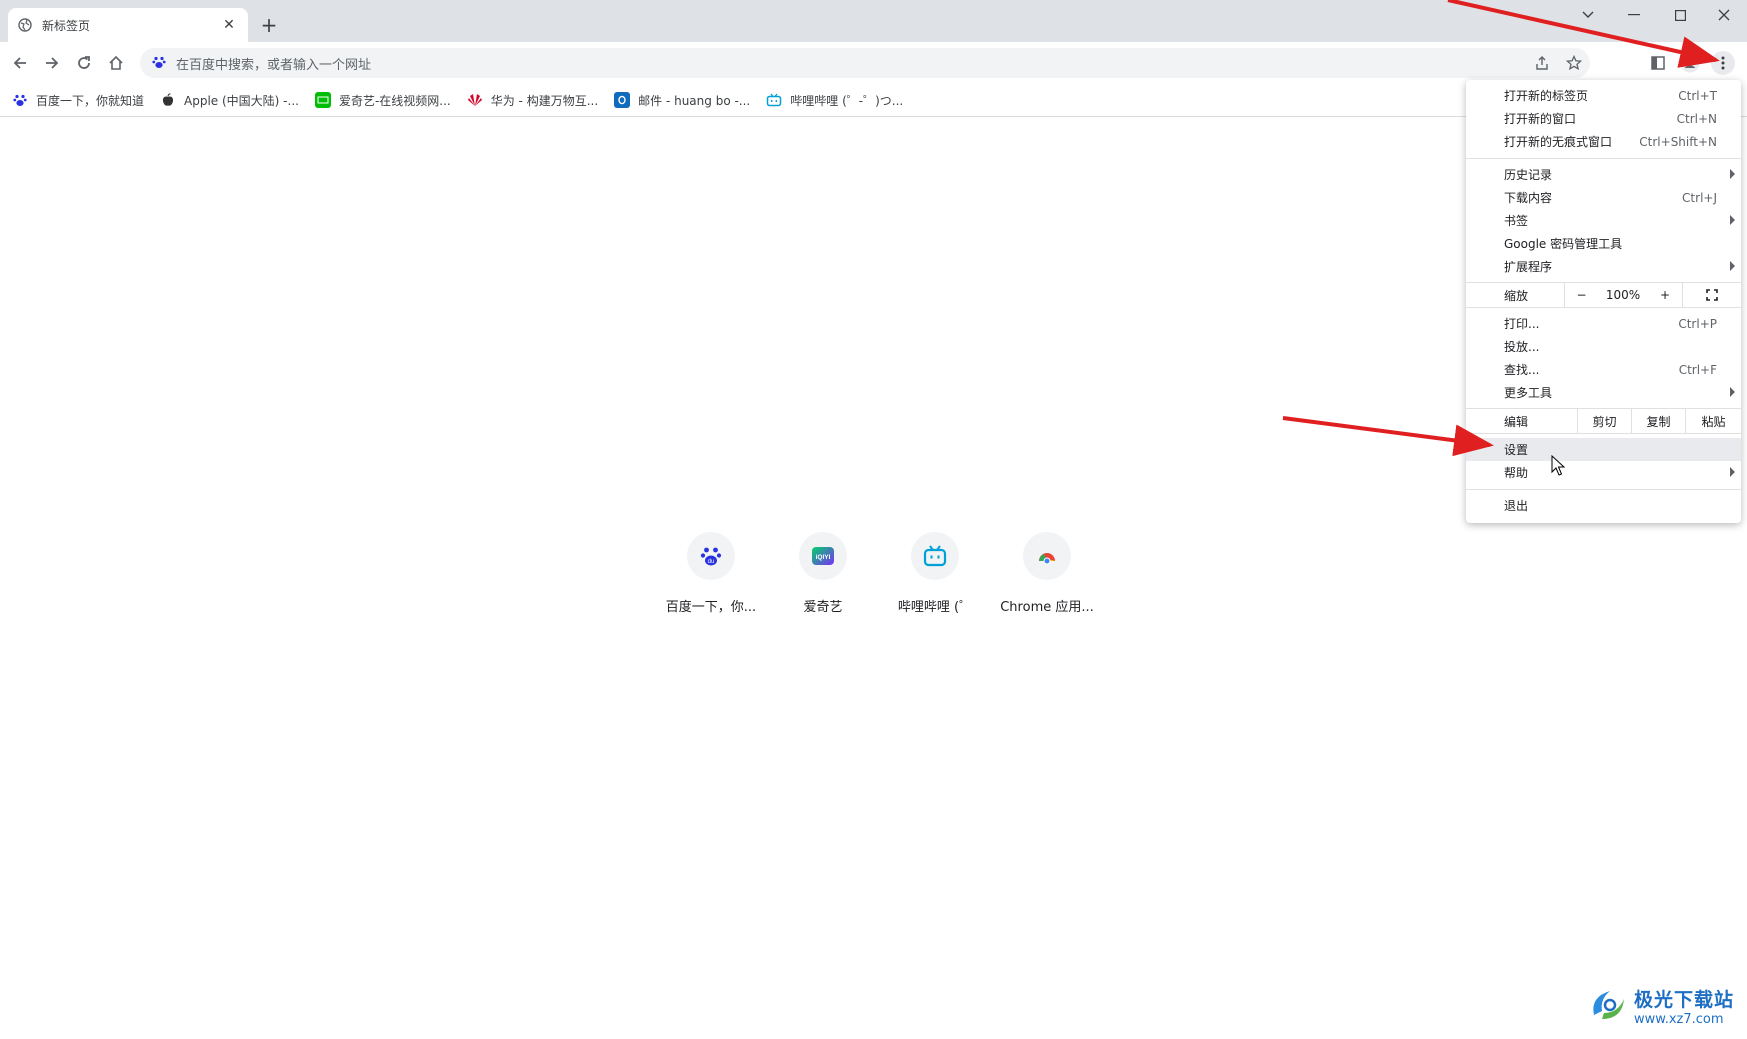  I want to click on menu-item-extensions: 扩展程序, so click(1603, 266).